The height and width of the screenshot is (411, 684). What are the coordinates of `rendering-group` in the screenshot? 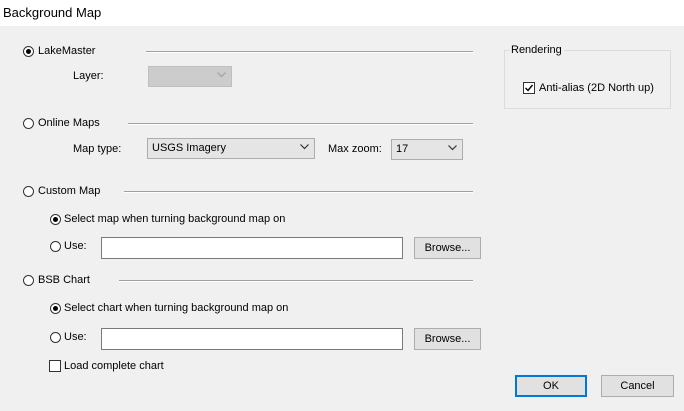 It's located at (587, 79).